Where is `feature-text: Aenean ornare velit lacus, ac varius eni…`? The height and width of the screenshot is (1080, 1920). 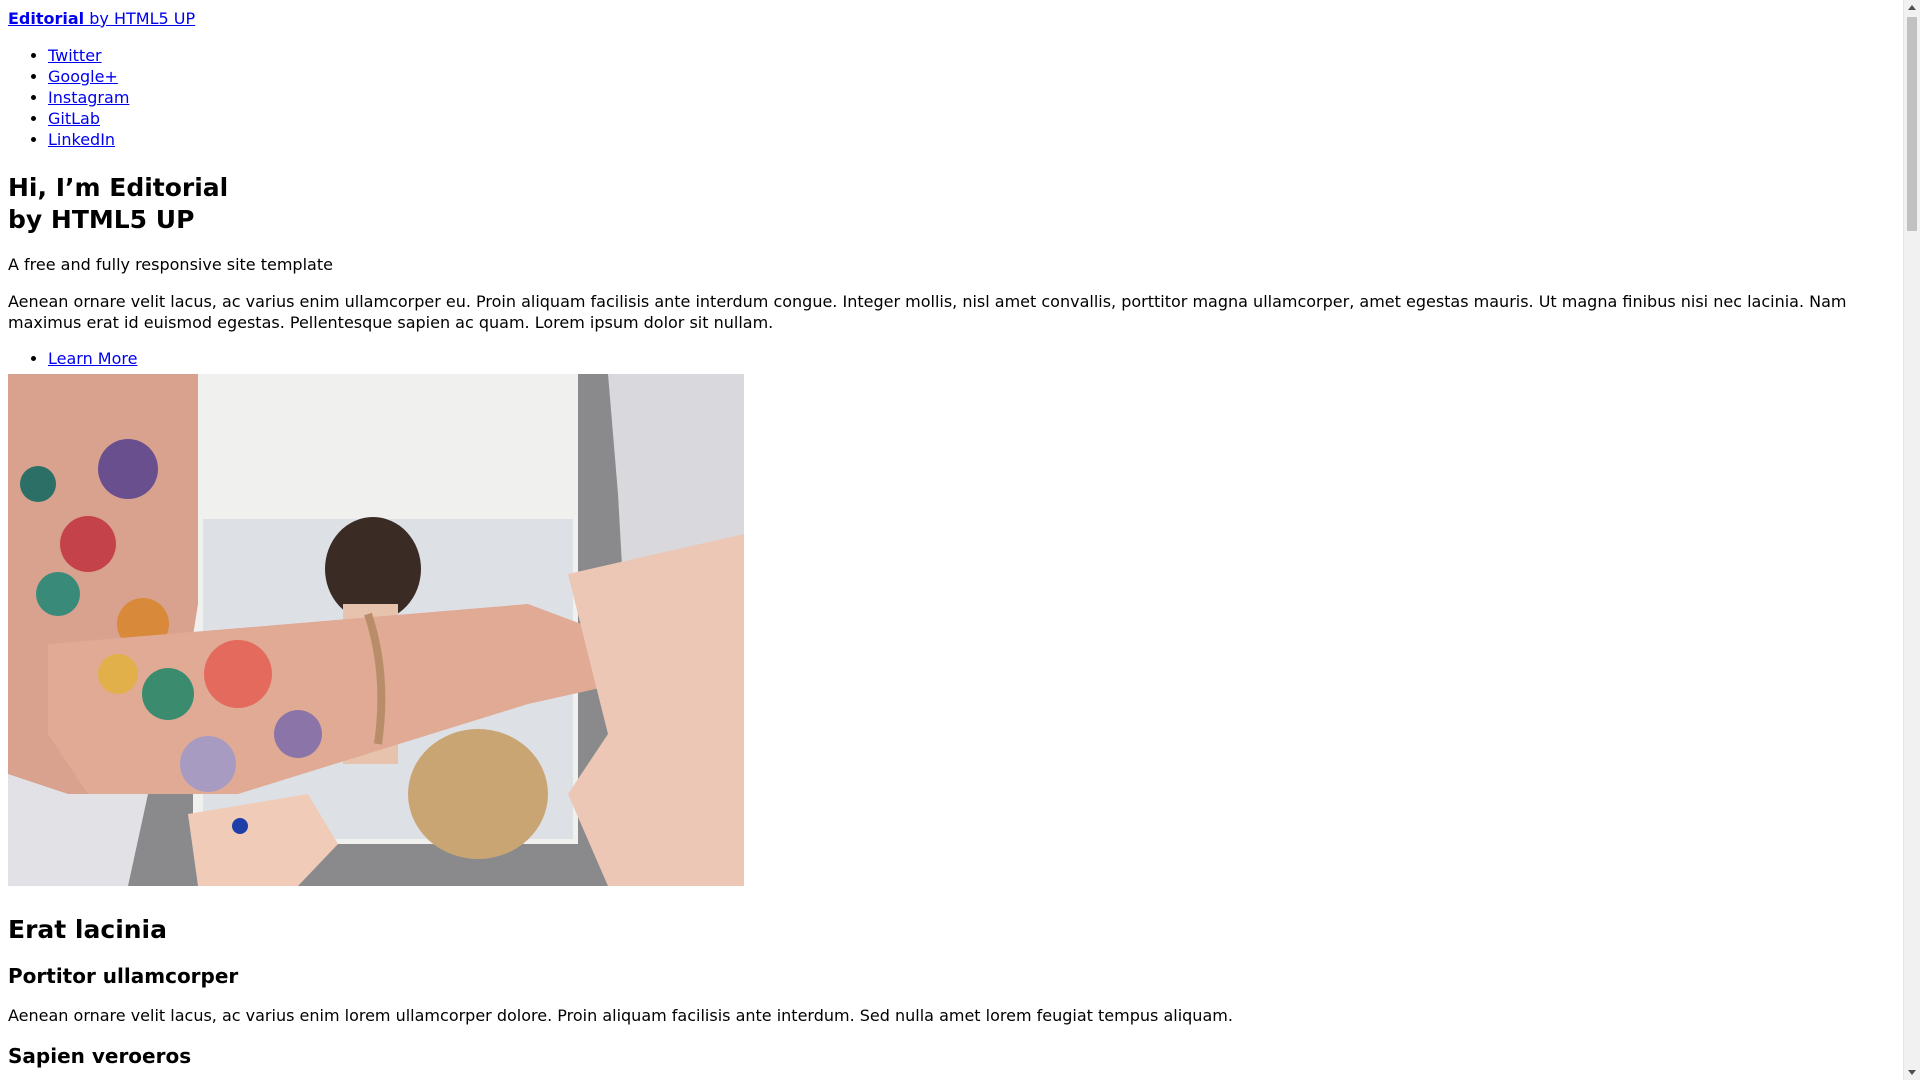 feature-text: Aenean ornare velit lacus, ac varius eni… is located at coordinates (620, 1015).